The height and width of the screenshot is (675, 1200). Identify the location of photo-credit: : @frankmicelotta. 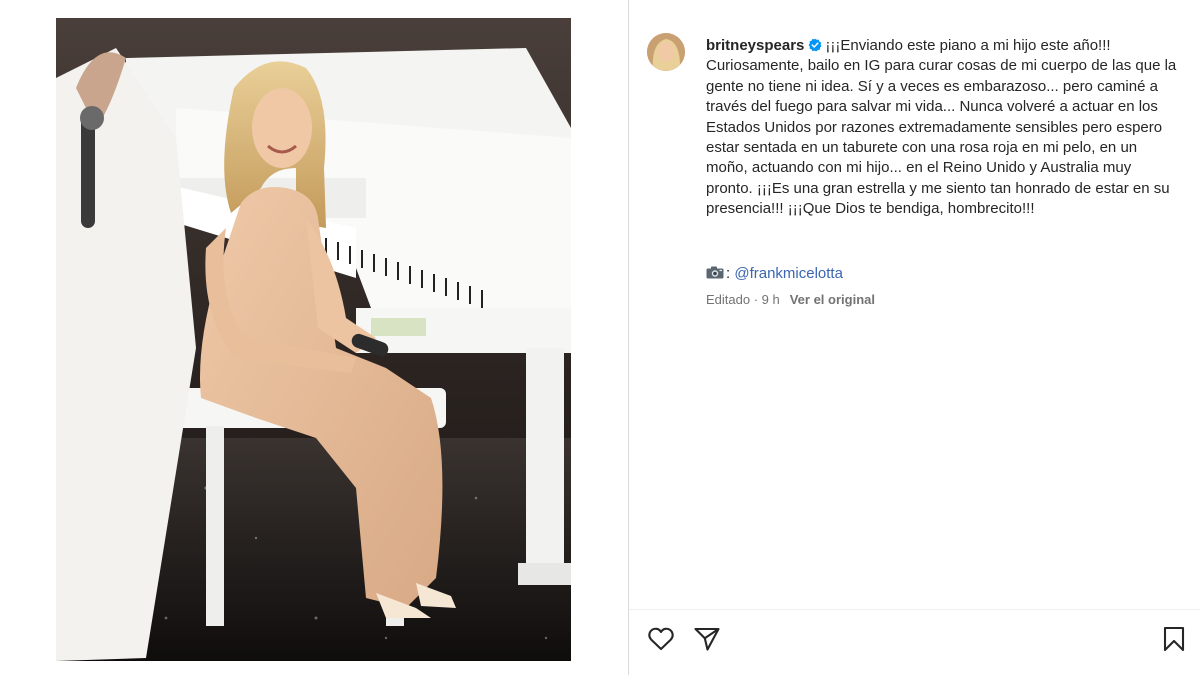
(774, 274).